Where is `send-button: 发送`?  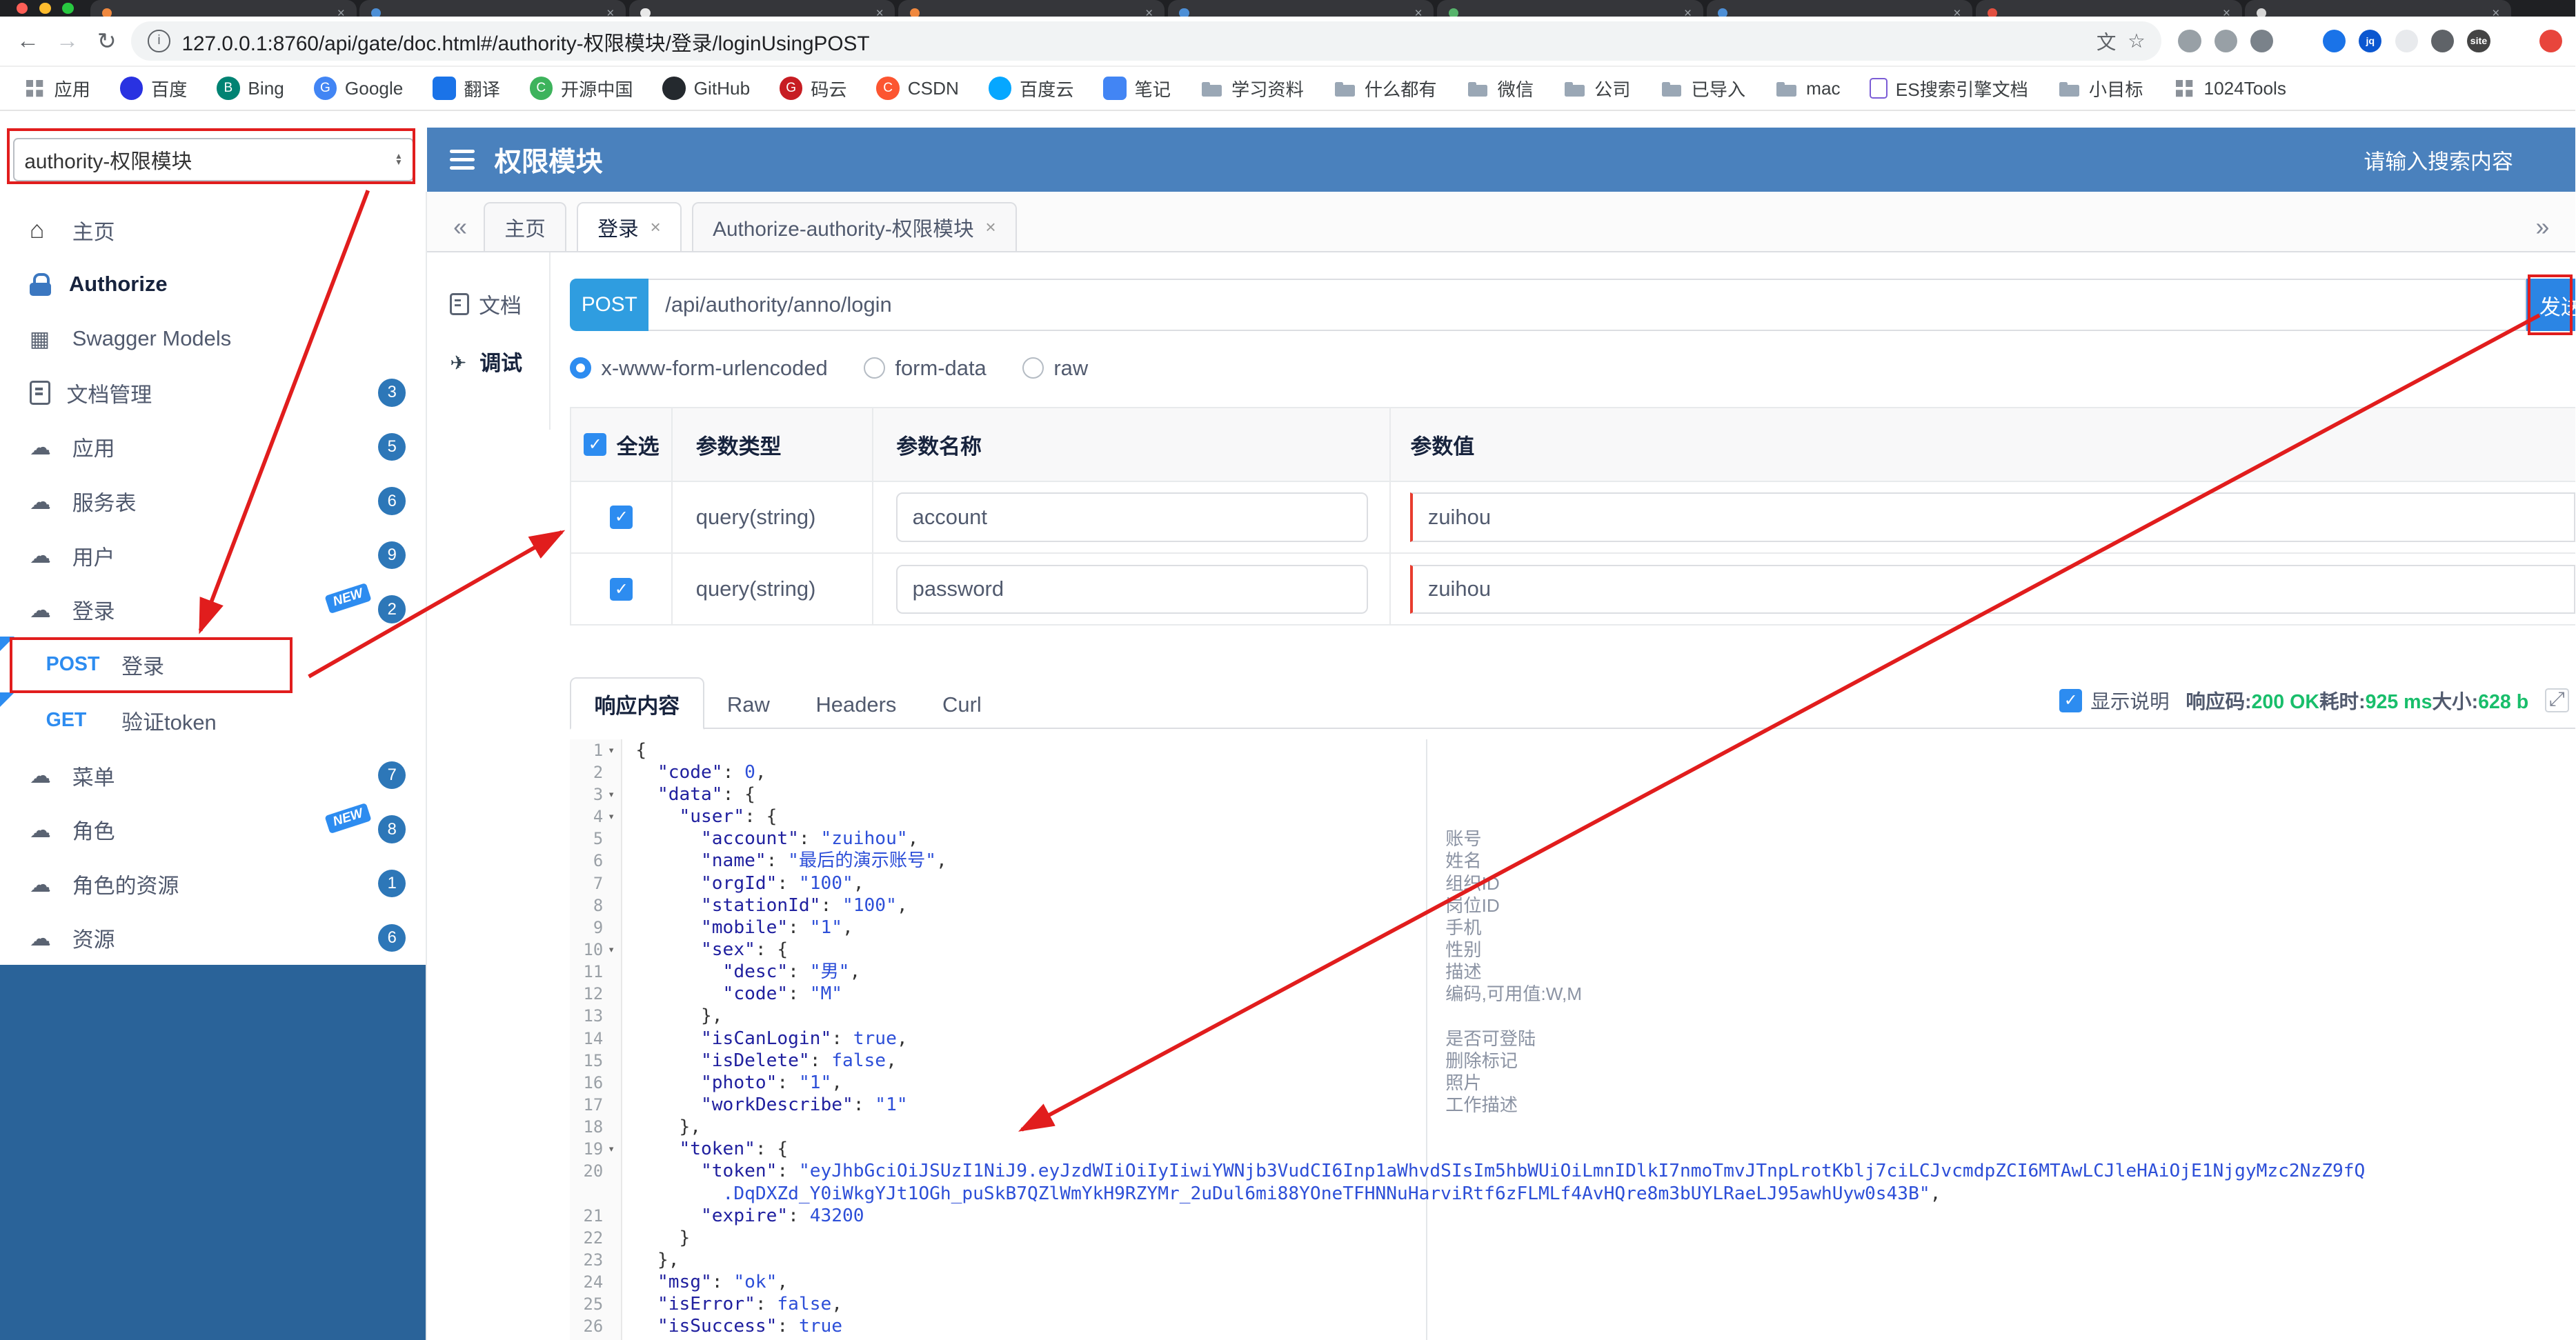
send-button: 发送 is located at coordinates (2551, 305).